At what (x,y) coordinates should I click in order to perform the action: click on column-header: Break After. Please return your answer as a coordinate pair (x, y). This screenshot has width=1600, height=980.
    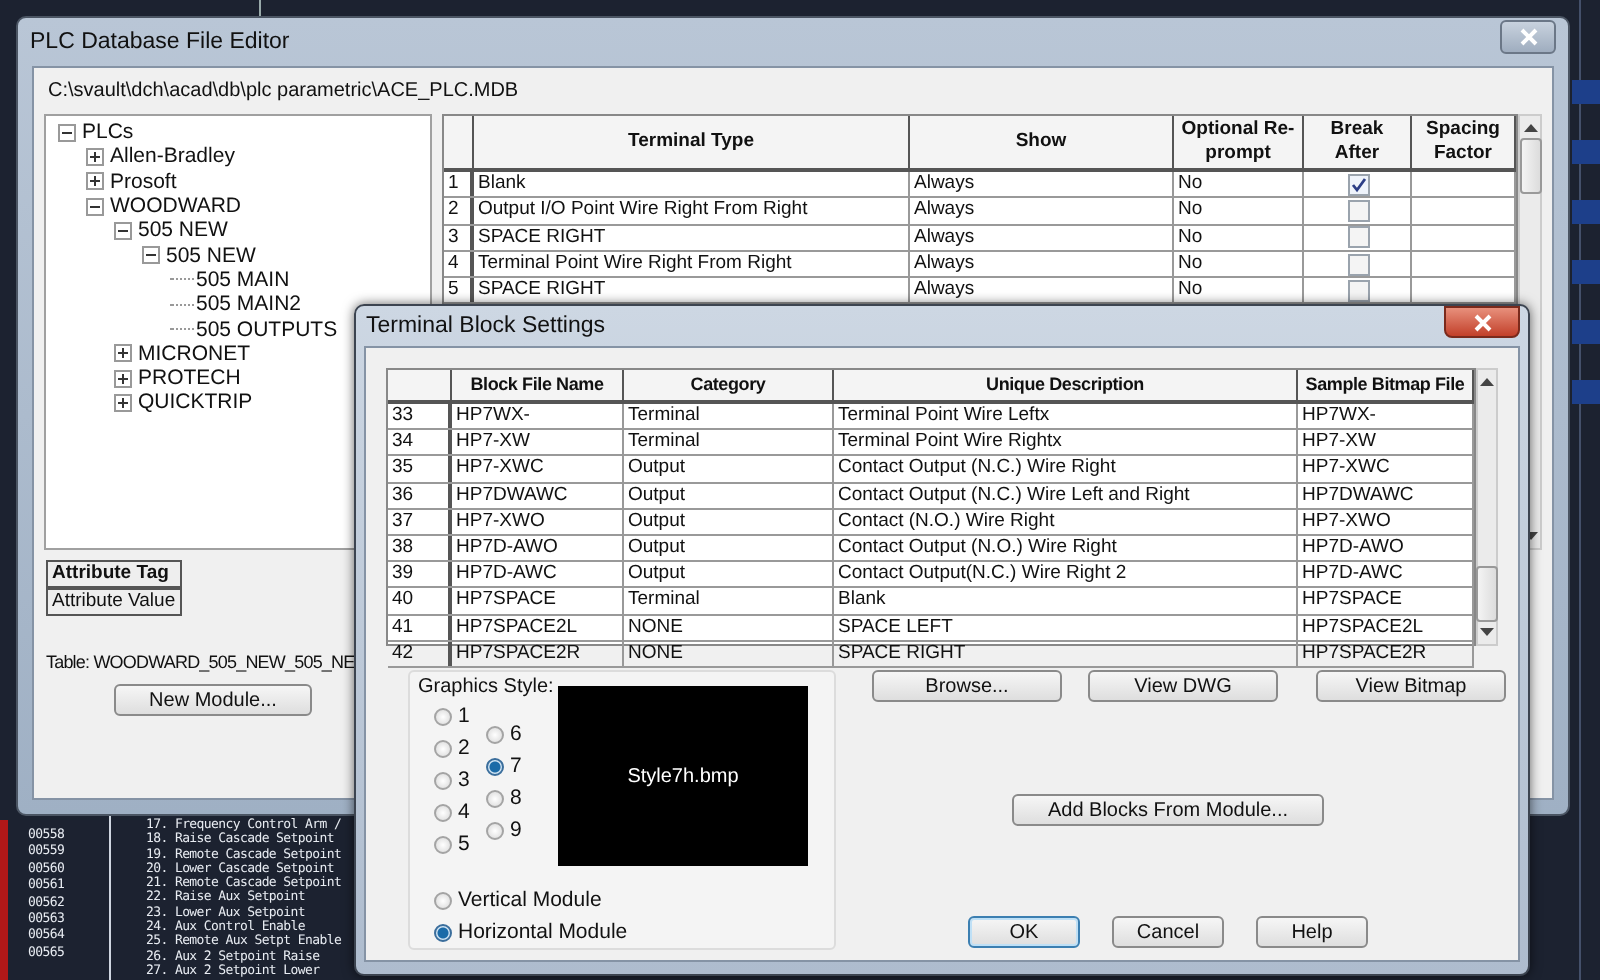
    Looking at the image, I should click on (1358, 142).